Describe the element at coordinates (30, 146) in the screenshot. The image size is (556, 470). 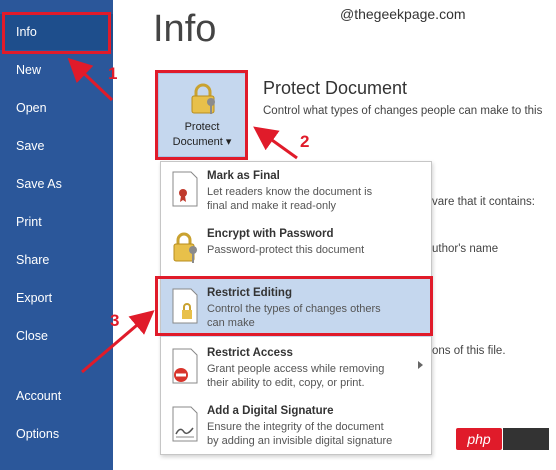
I see `sidebar-item-label: Save` at that location.